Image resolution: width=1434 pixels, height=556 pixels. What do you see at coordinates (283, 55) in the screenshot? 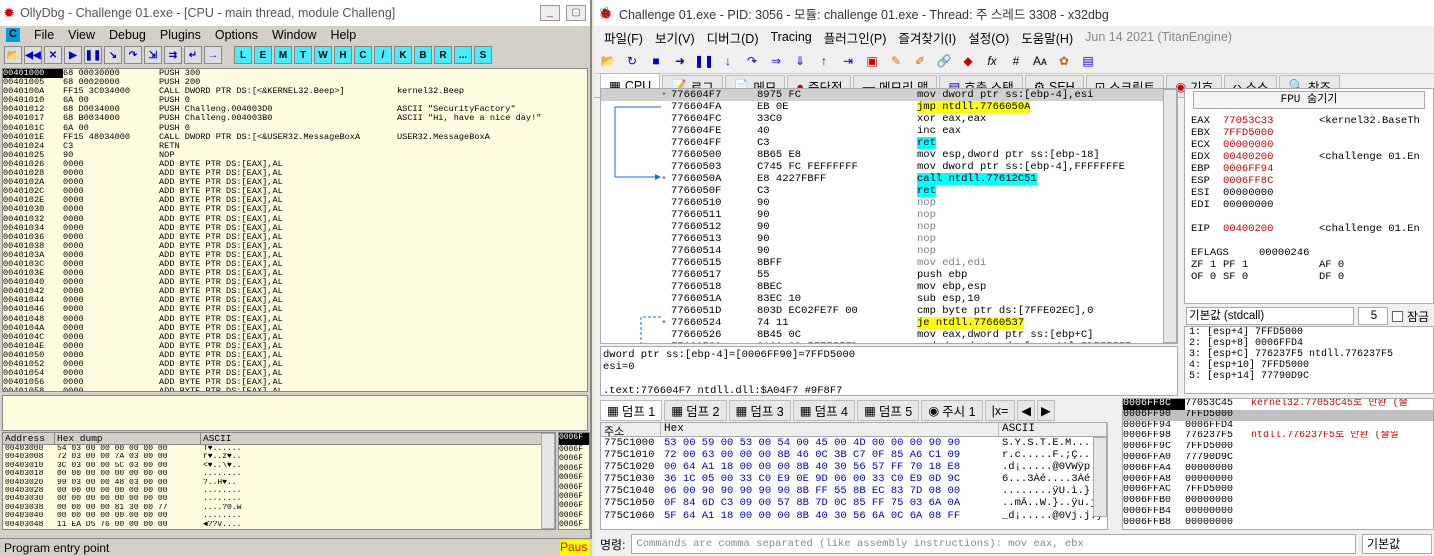
I see `toolbar-memory-button: M` at bounding box center [283, 55].